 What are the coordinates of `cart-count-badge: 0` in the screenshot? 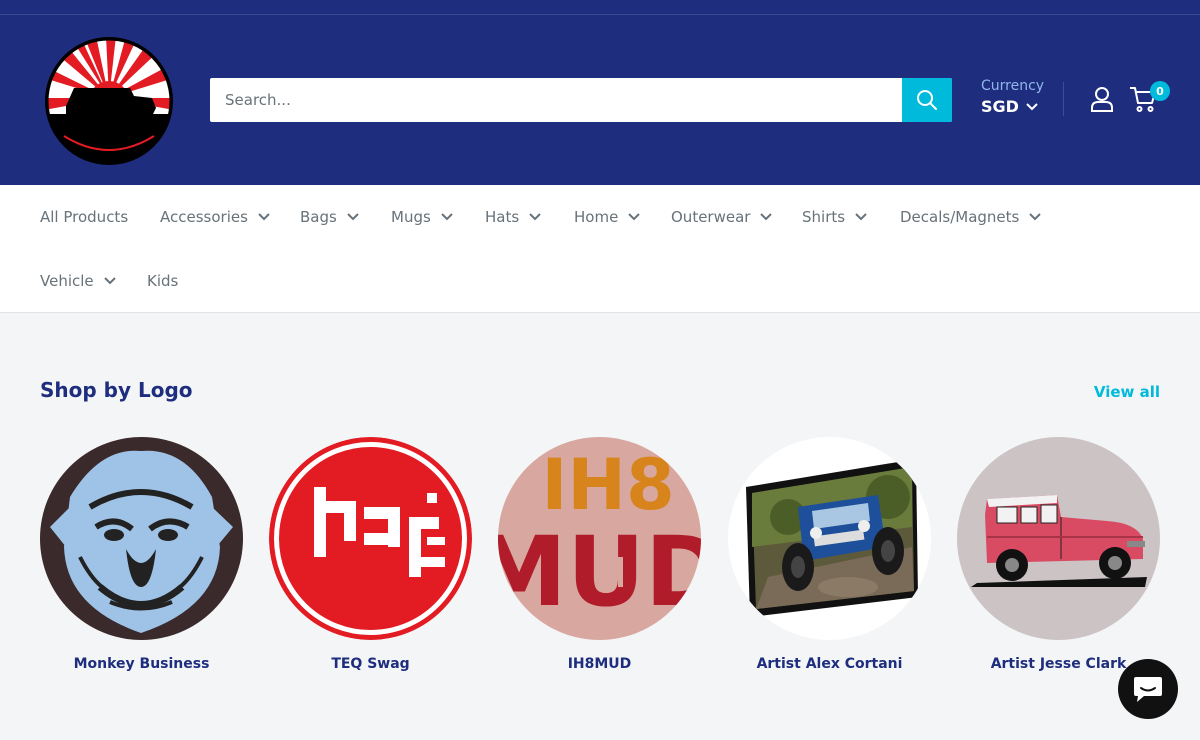 It's located at (1160, 91).